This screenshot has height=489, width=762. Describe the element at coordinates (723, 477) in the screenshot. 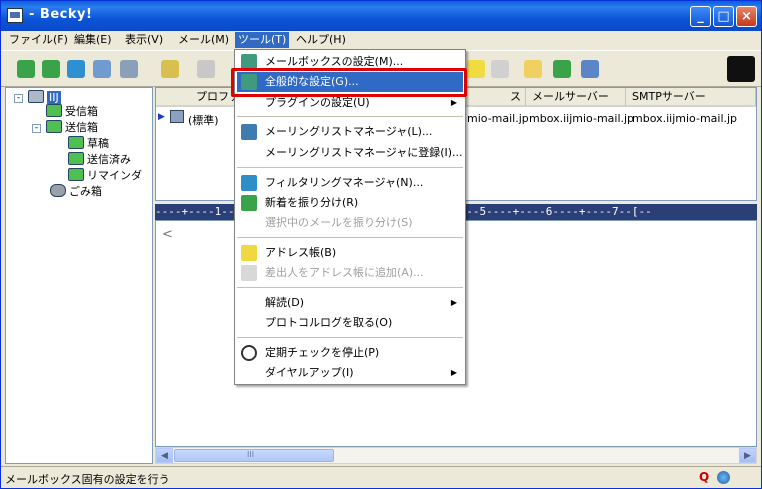

I see `globe-icon` at that location.